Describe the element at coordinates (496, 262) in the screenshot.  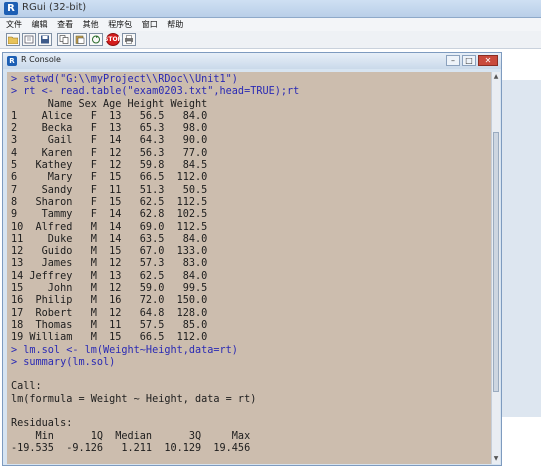
I see `scrollbar-thumb` at that location.